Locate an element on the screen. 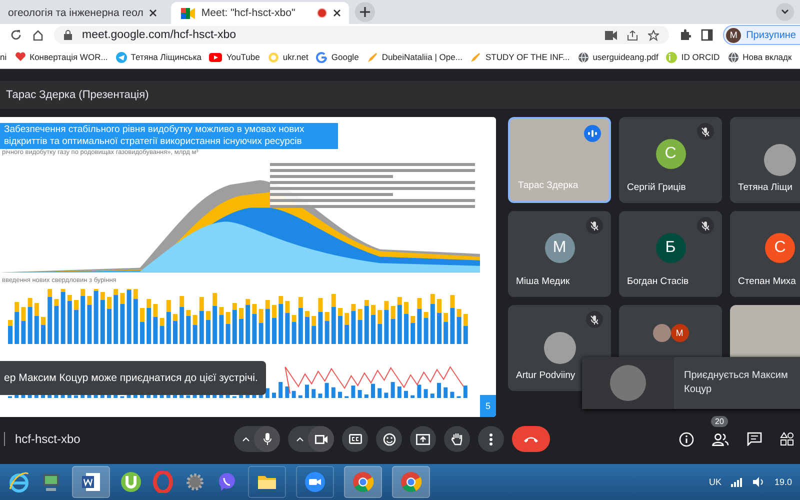  tab-title: огеологія та інженерна геол is located at coordinates (76, 13).